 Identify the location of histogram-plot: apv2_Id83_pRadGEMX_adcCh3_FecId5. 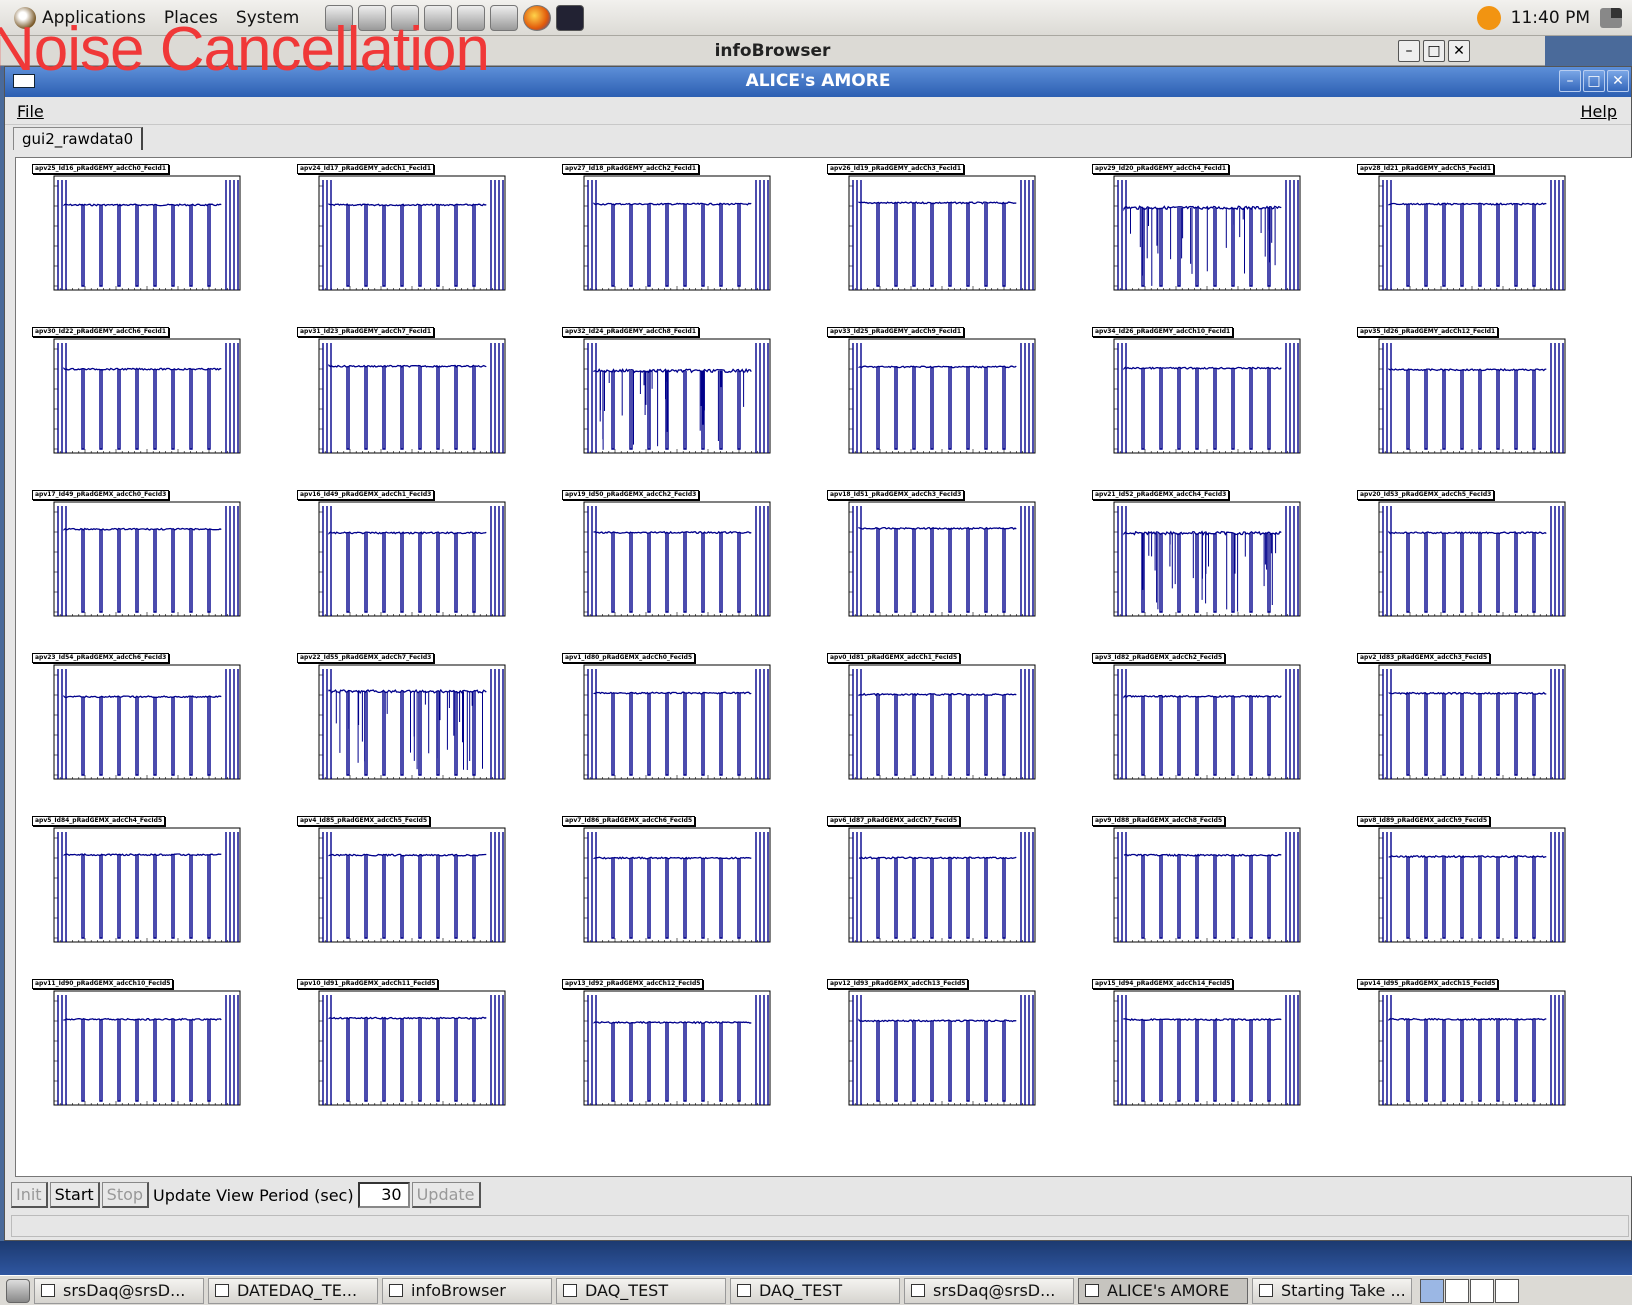
(1466, 720).